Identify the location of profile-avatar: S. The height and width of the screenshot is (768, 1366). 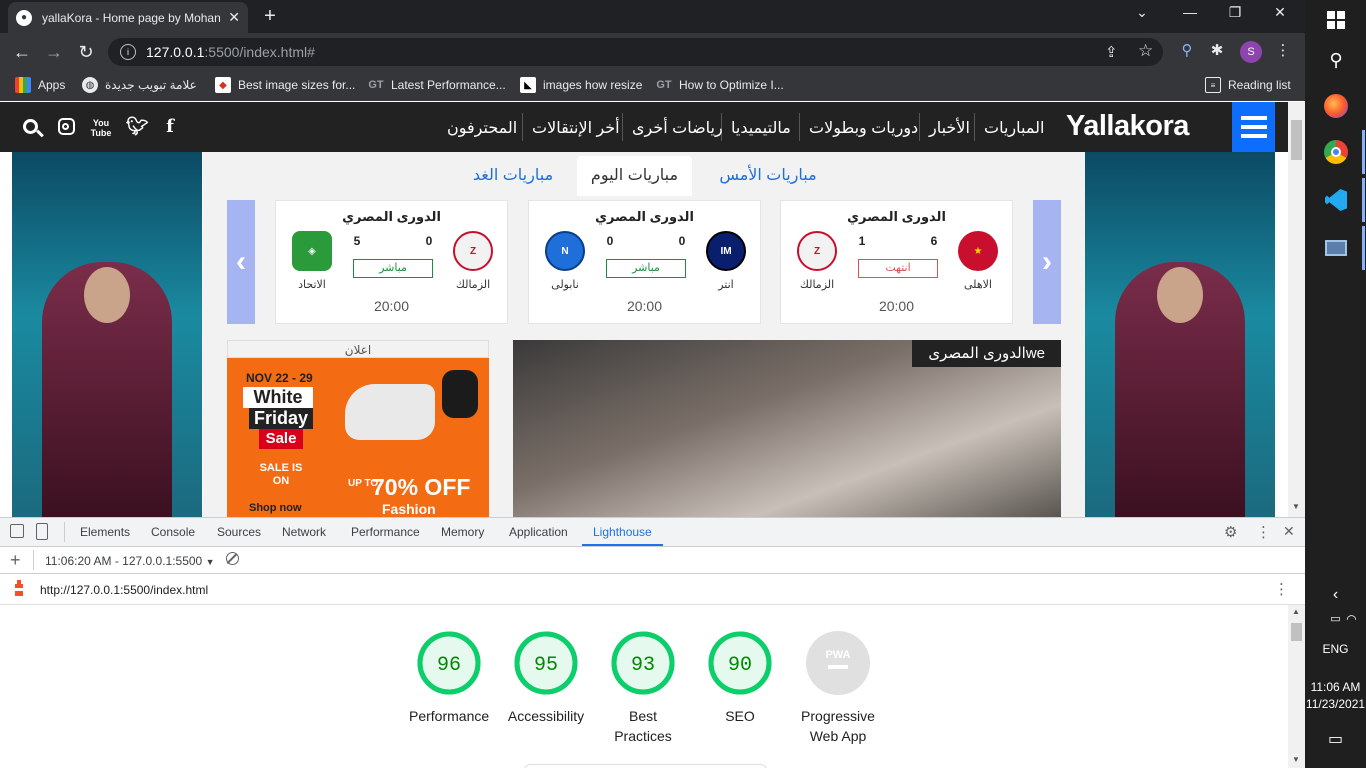
(1251, 52).